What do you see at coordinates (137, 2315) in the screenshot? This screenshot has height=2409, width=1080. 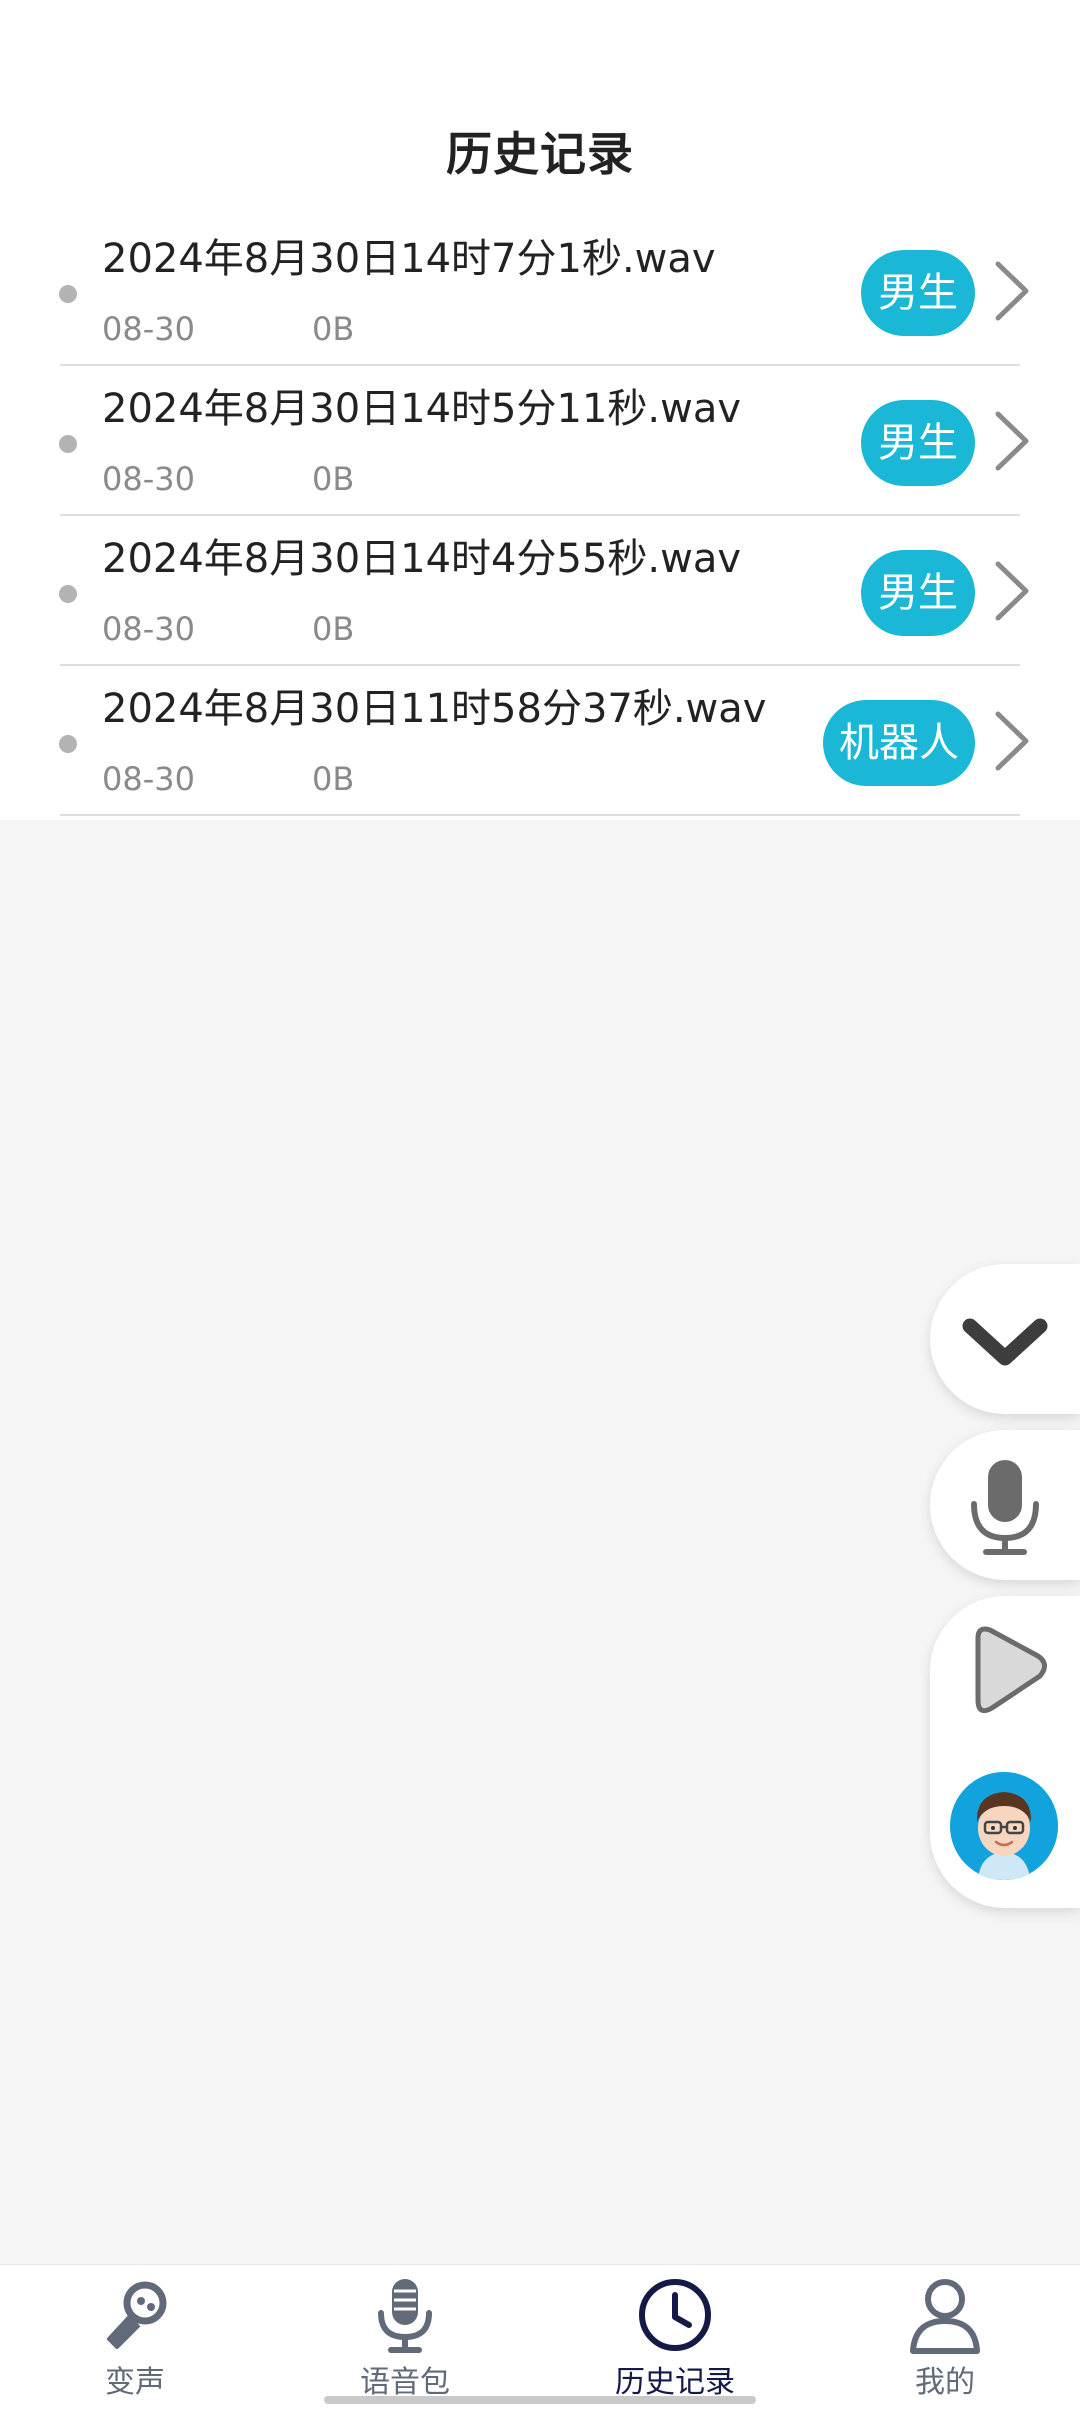 I see `voice-changer-mic-icon` at bounding box center [137, 2315].